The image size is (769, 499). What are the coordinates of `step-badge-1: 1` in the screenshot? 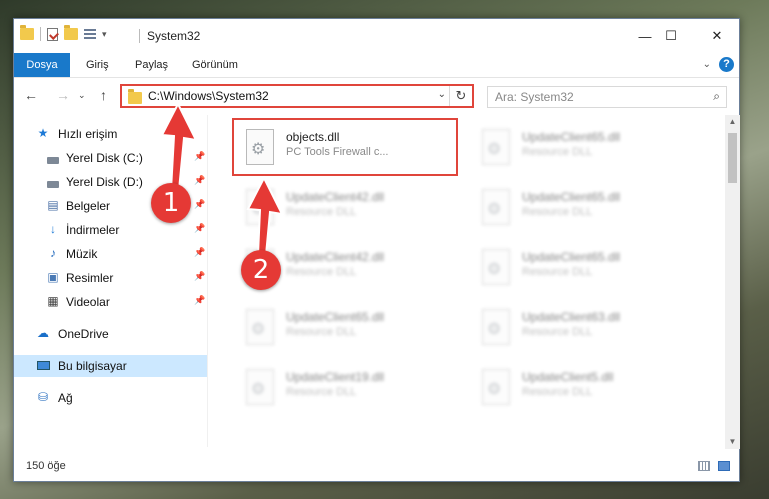 It's located at (171, 203).